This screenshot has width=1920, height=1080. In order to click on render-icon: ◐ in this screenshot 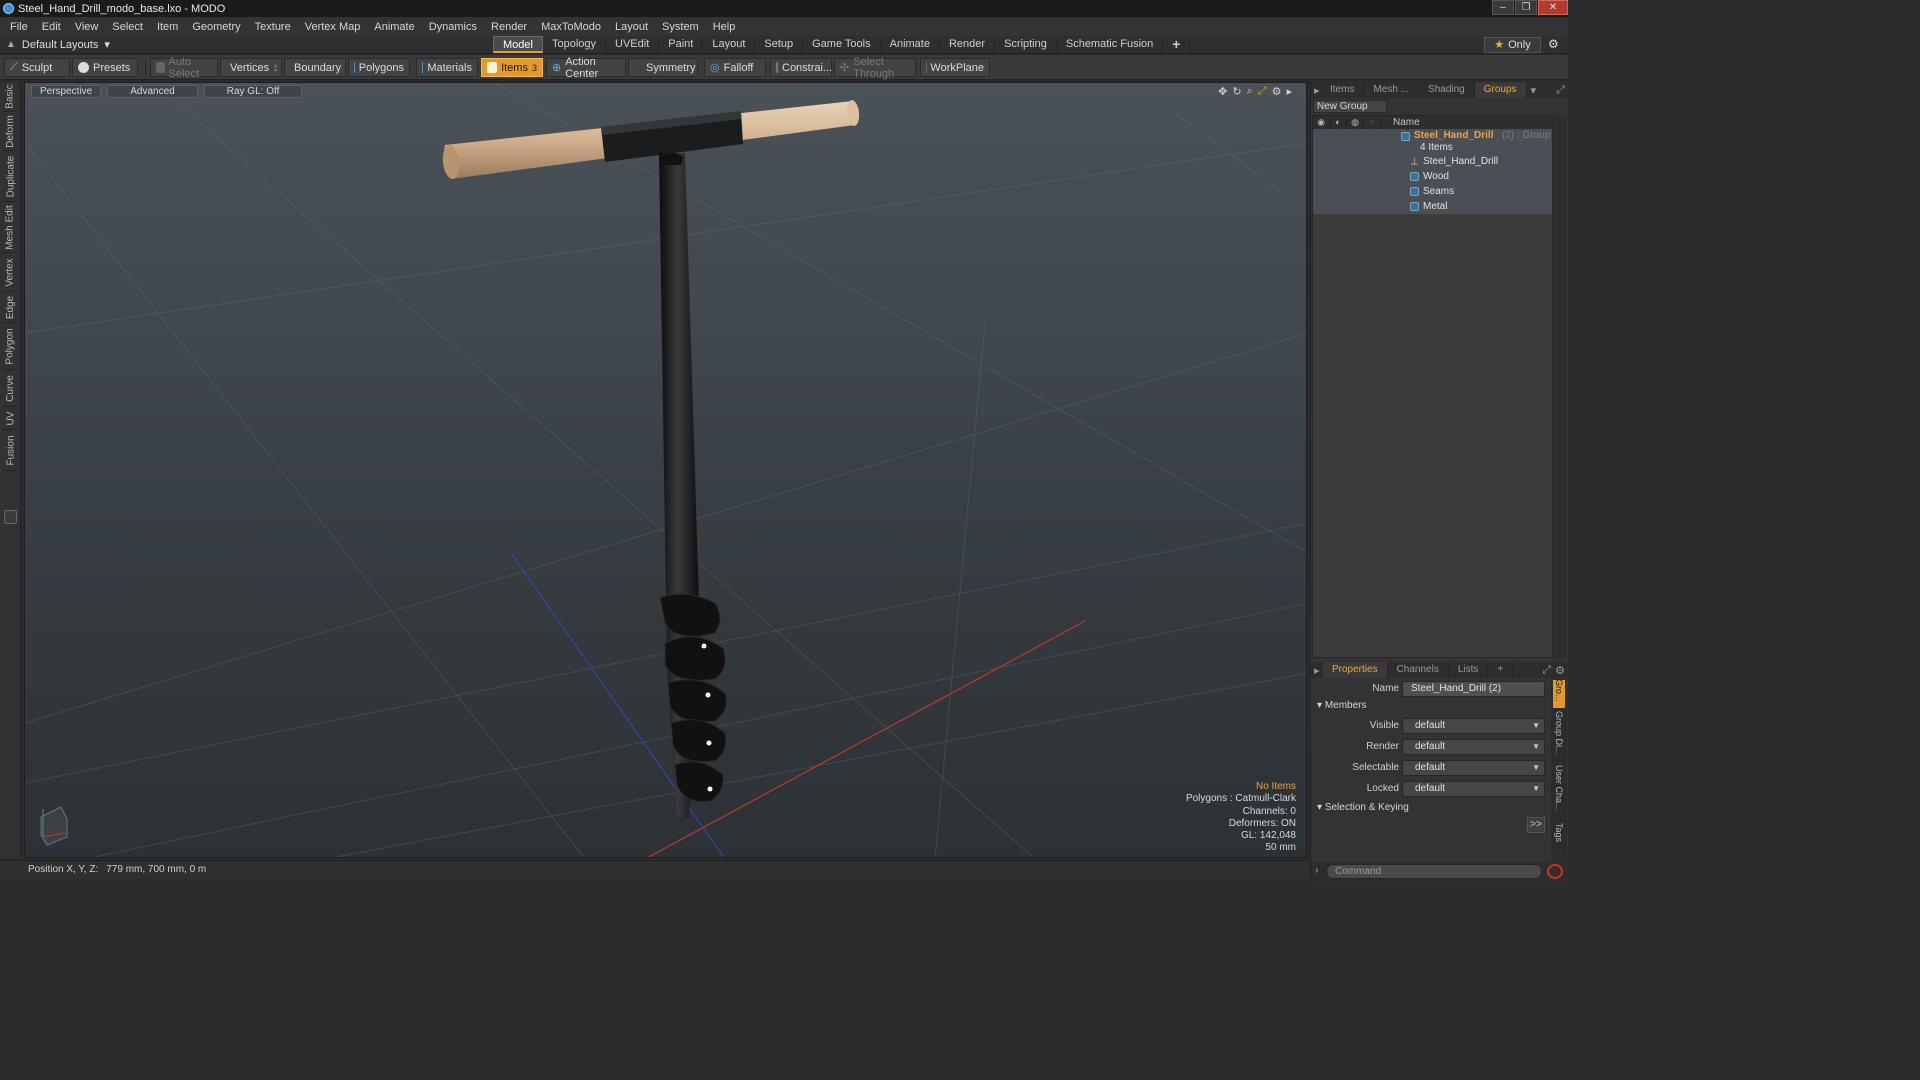, I will do `click(1338, 122)`.